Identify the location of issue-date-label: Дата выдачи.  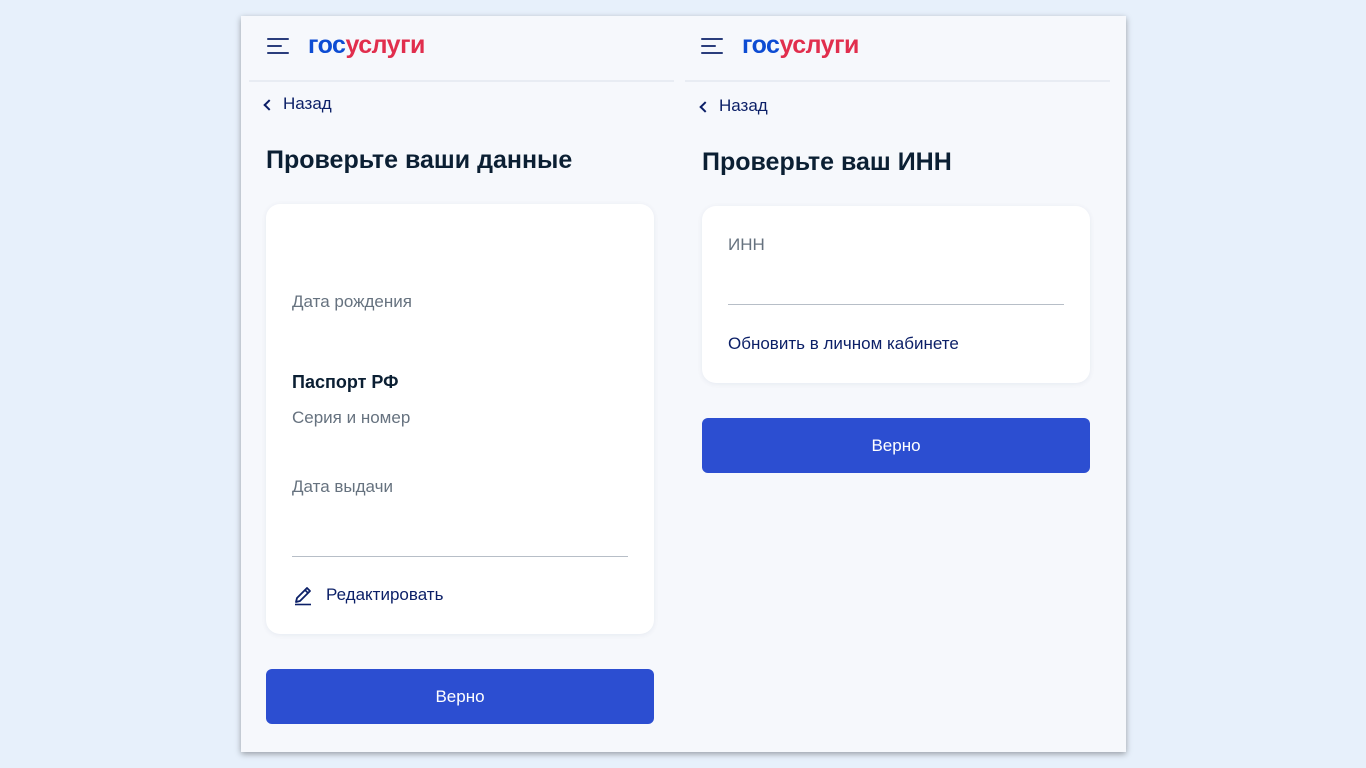
(342, 486).